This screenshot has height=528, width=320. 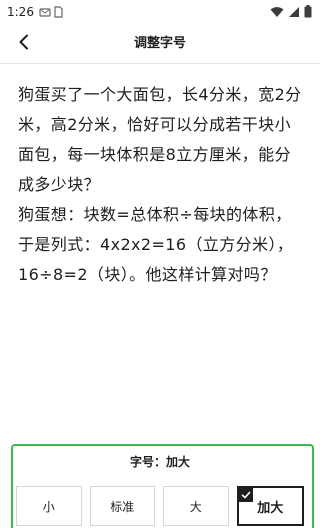 I want to click on sim-card-icon, so click(x=58, y=12).